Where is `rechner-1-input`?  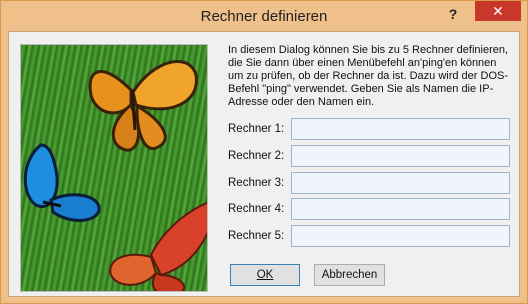
rechner-1-input is located at coordinates (400, 129).